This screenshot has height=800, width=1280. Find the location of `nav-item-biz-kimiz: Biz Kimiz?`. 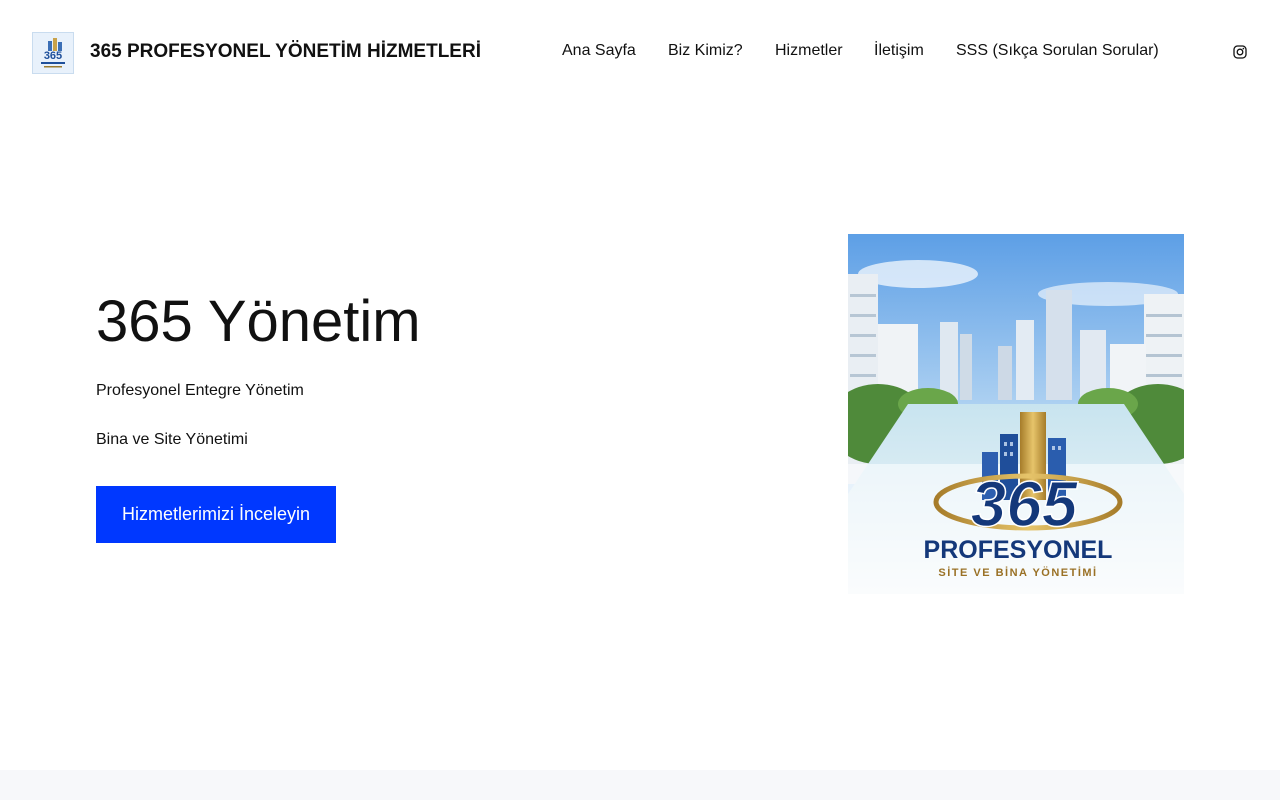

nav-item-biz-kimiz: Biz Kimiz? is located at coordinates (705, 51).